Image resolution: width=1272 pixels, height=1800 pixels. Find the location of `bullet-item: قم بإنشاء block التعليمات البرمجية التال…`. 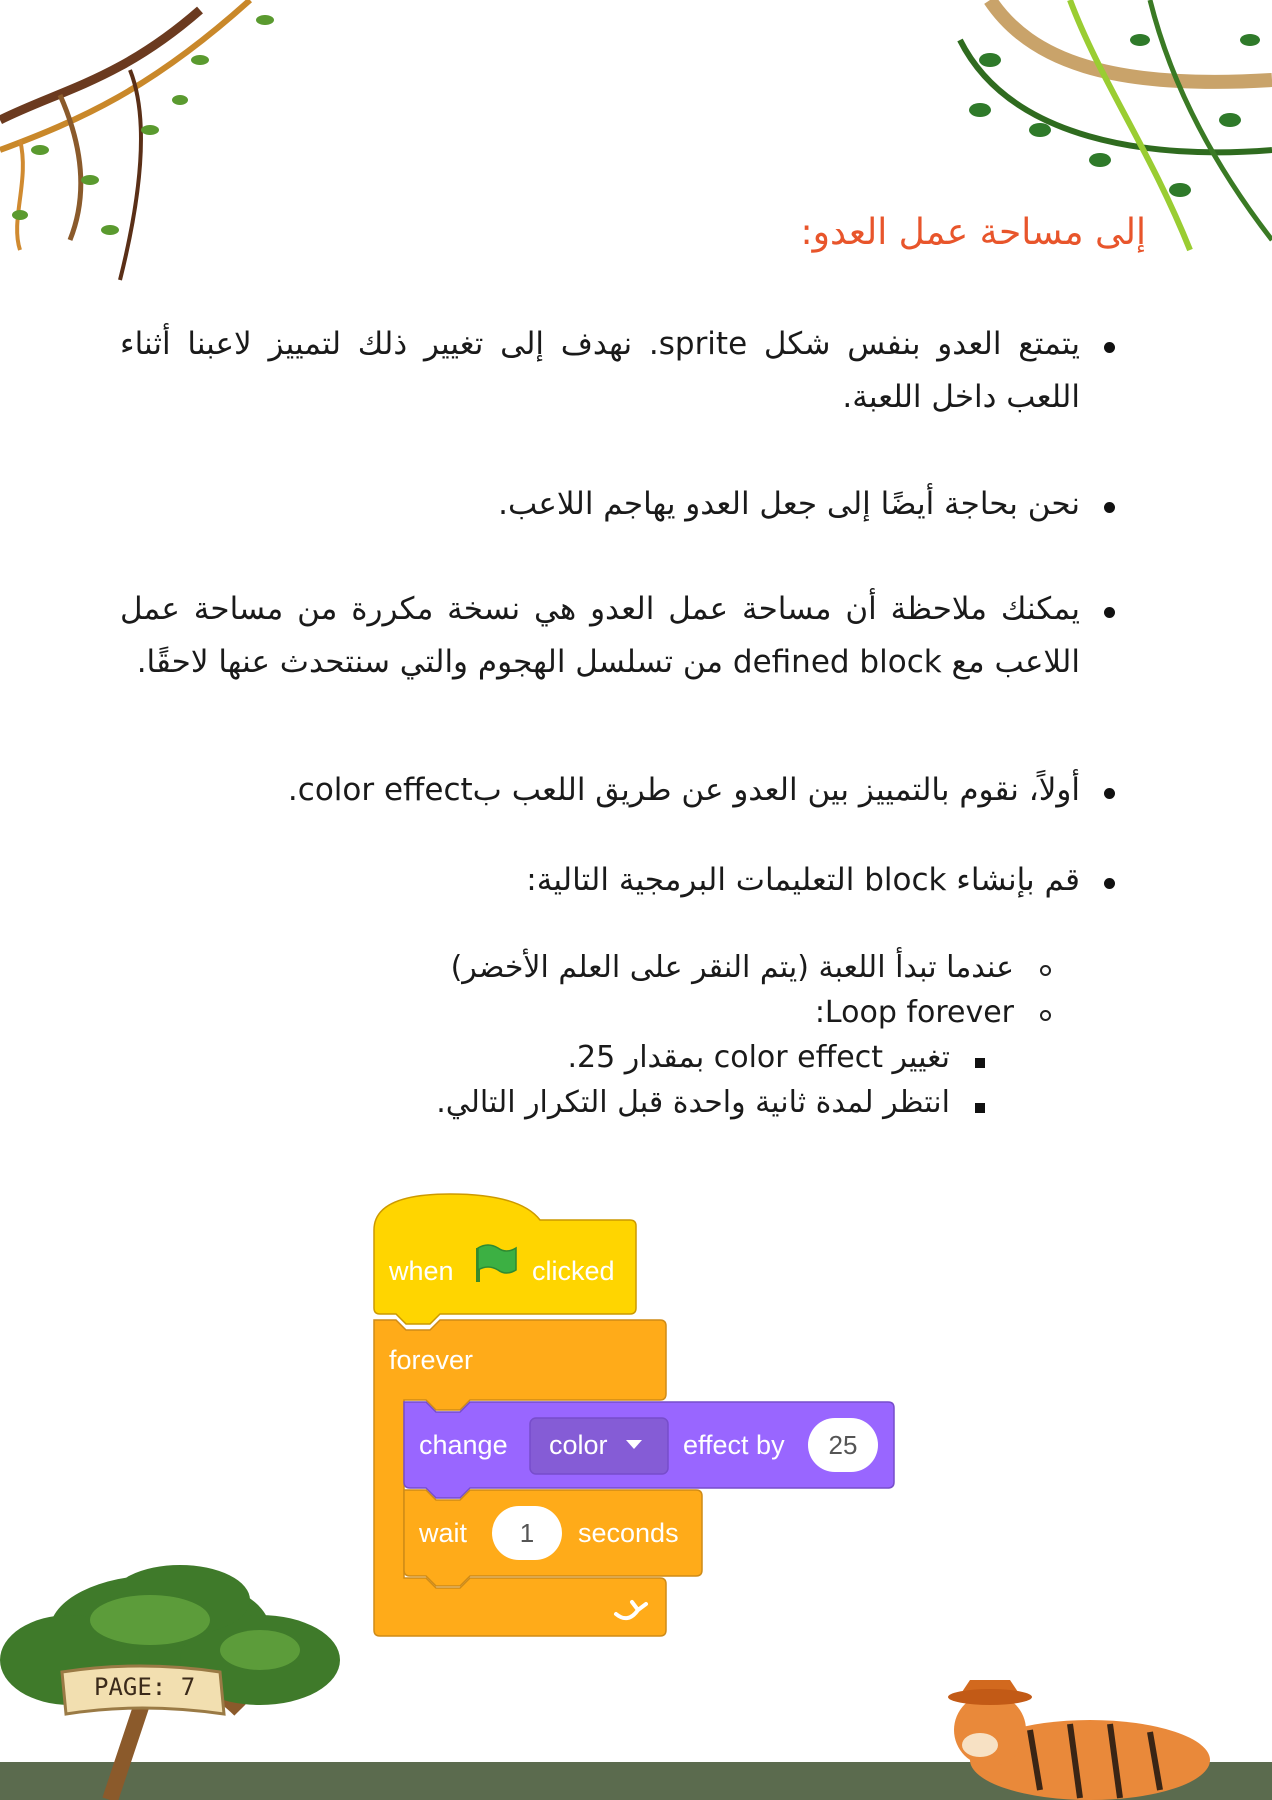

bullet-item: قم بإنشاء block التعليمات البرمجية التال… is located at coordinates (600, 880).